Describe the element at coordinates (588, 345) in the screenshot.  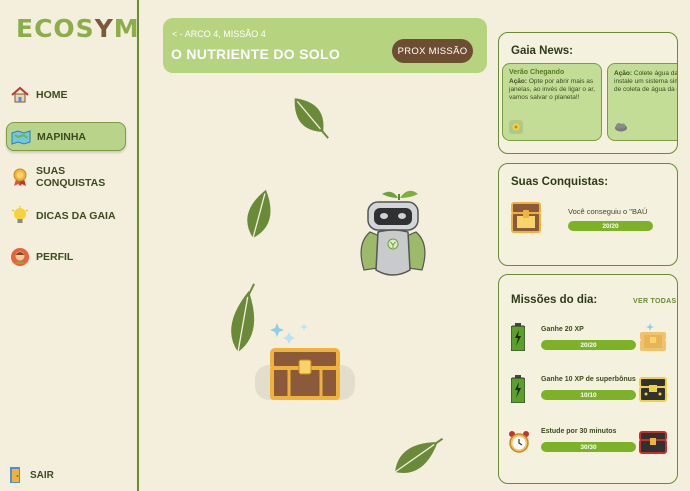
I see `mission-progress: 20/20` at that location.